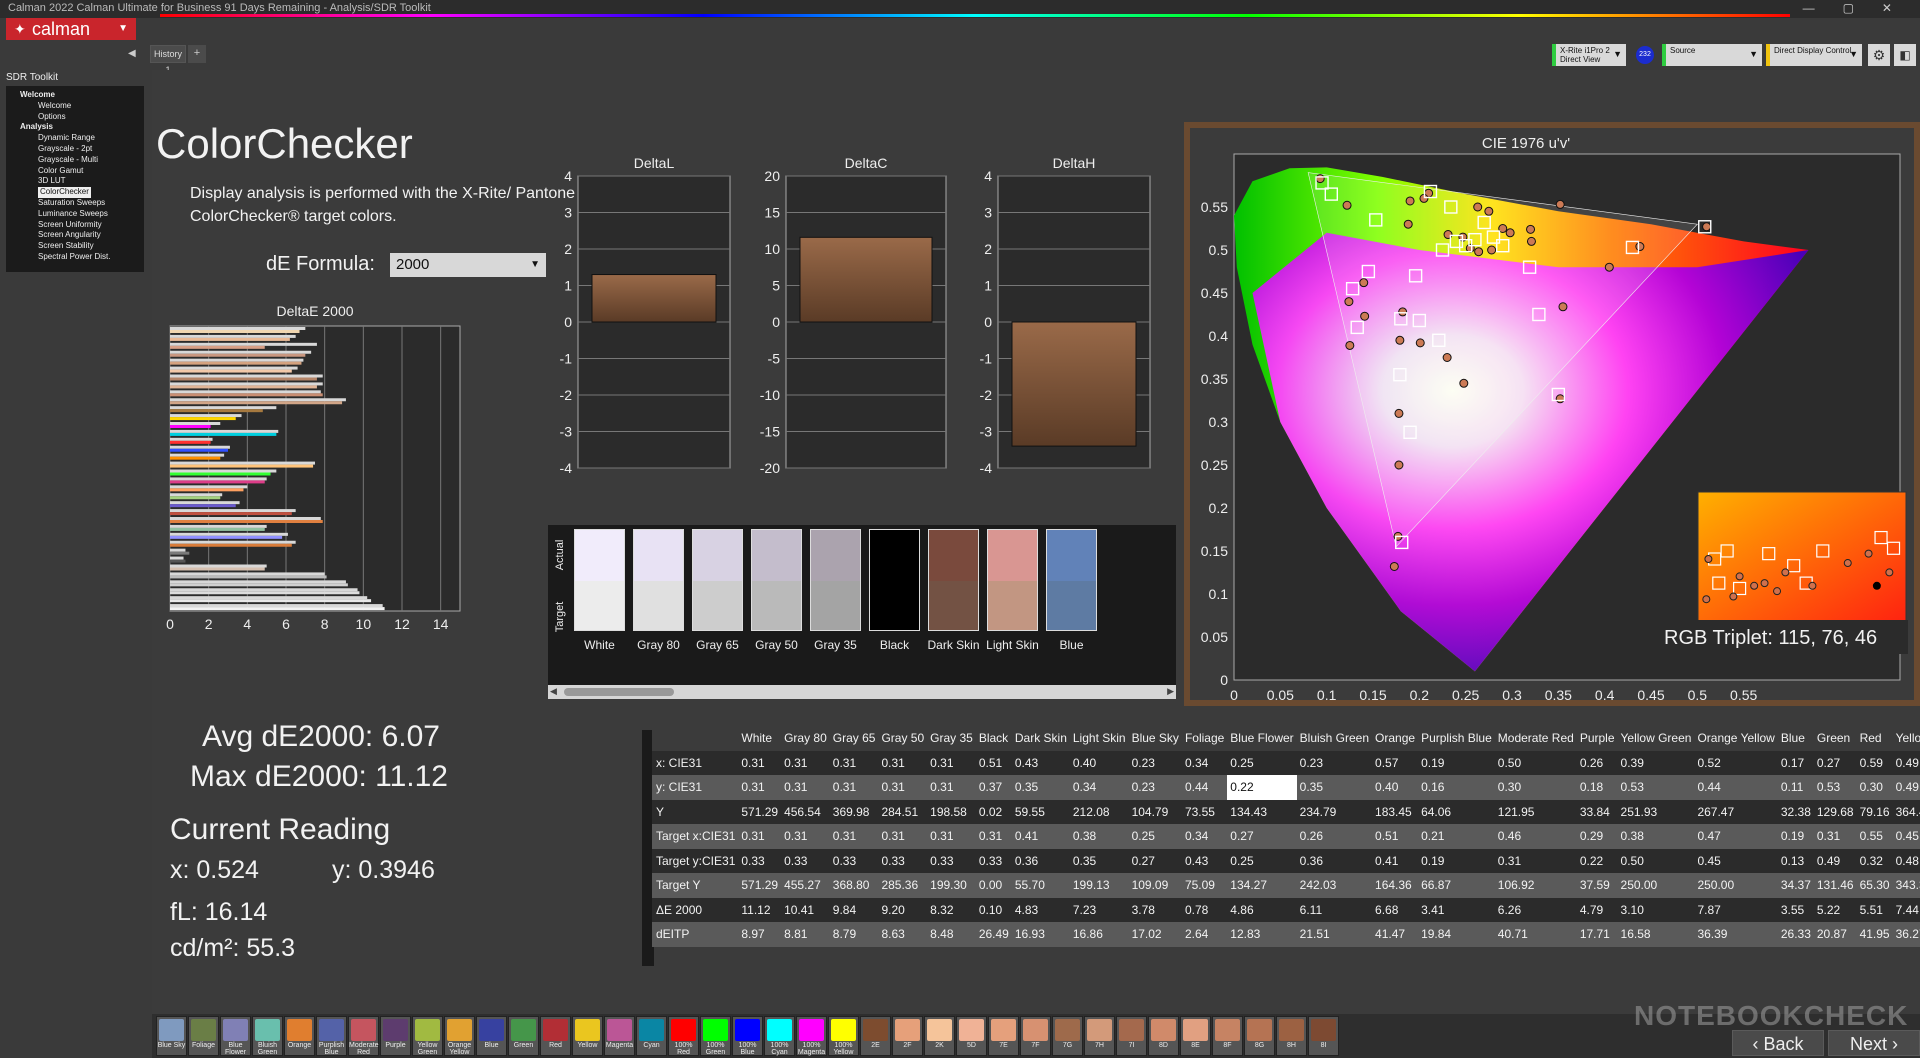 The image size is (1920, 1058). What do you see at coordinates (1795, 787) in the screenshot?
I see `table-cell: 0.11` at bounding box center [1795, 787].